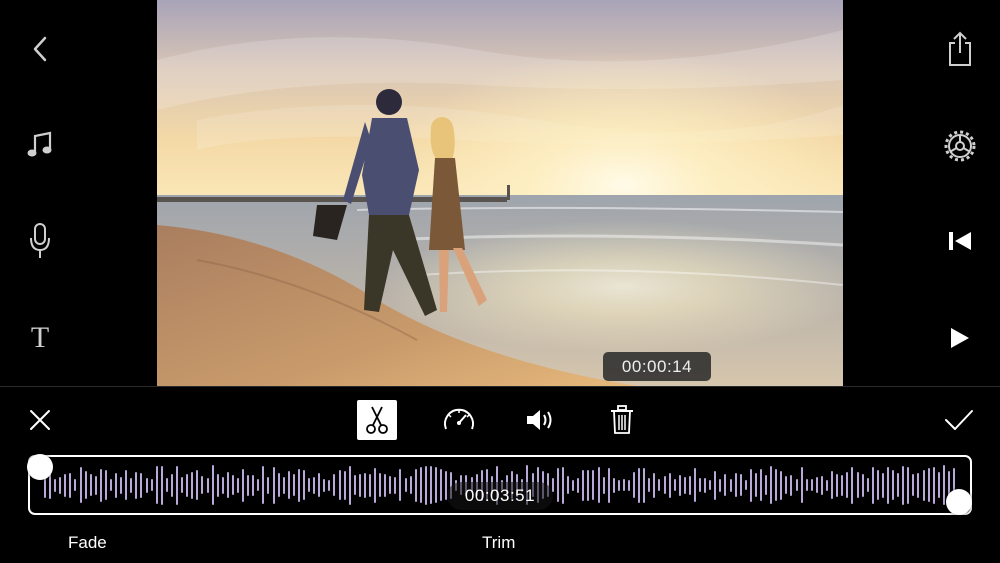 This screenshot has height=563, width=1000. I want to click on speed-gauge-icon, so click(459, 420).